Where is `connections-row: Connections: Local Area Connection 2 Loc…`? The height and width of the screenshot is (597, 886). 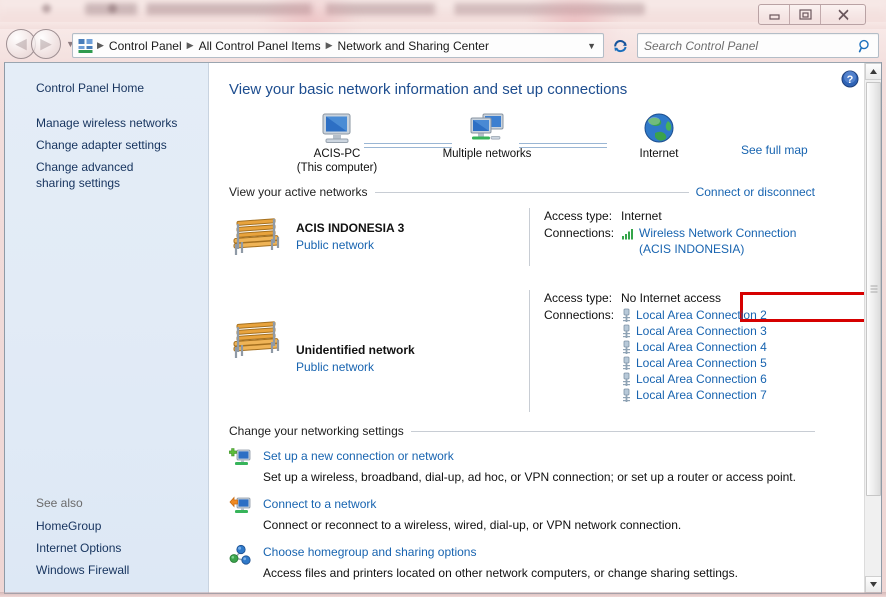
connections-row: Connections: Local Area Connection 2 Loc… is located at coordinates (655, 355).